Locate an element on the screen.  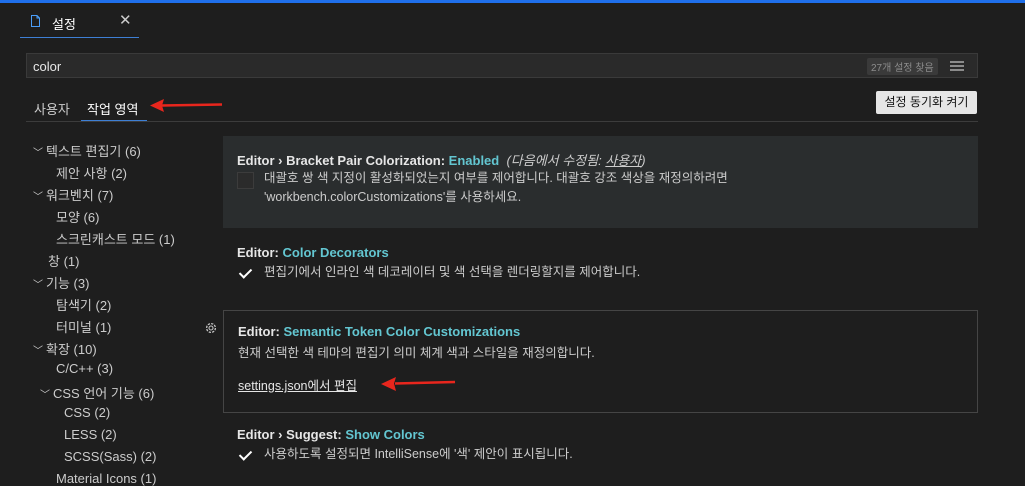
toc-item-appearance: 모양 (6) is located at coordinates (77, 216).